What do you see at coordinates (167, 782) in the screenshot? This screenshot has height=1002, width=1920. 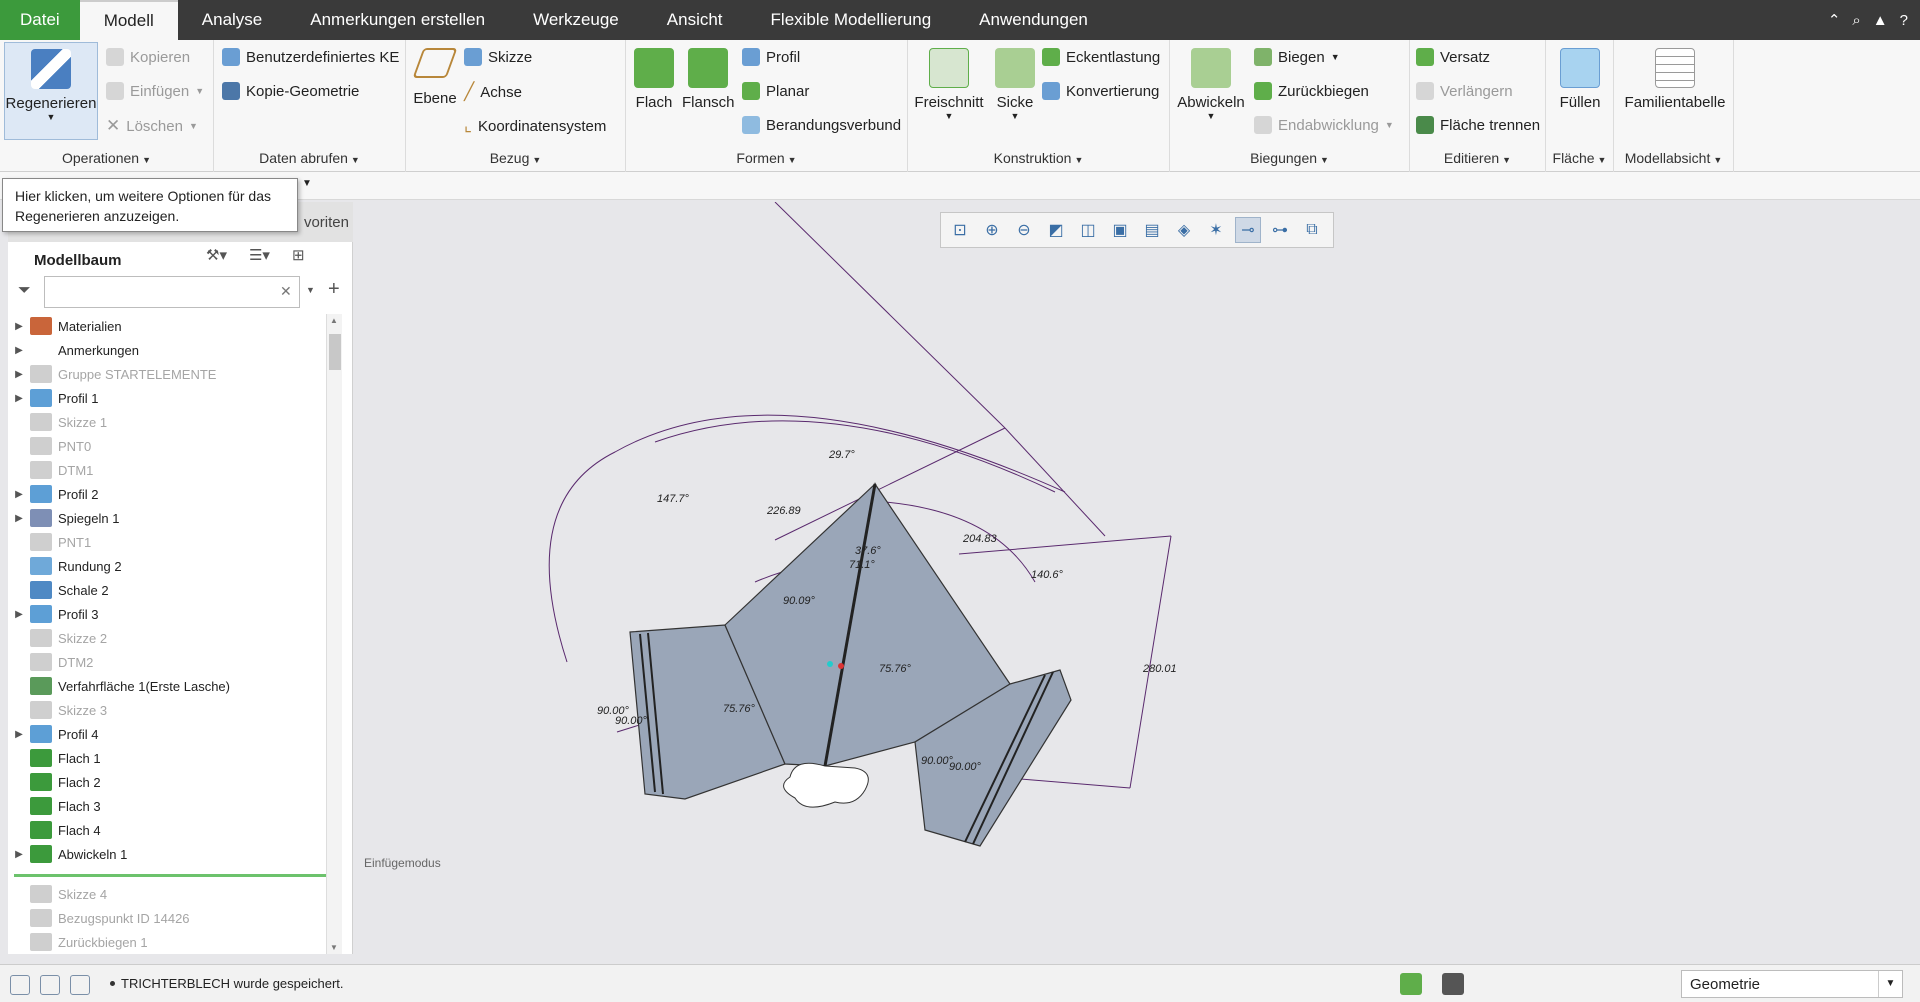 I see `tree-item: Flach 2` at bounding box center [167, 782].